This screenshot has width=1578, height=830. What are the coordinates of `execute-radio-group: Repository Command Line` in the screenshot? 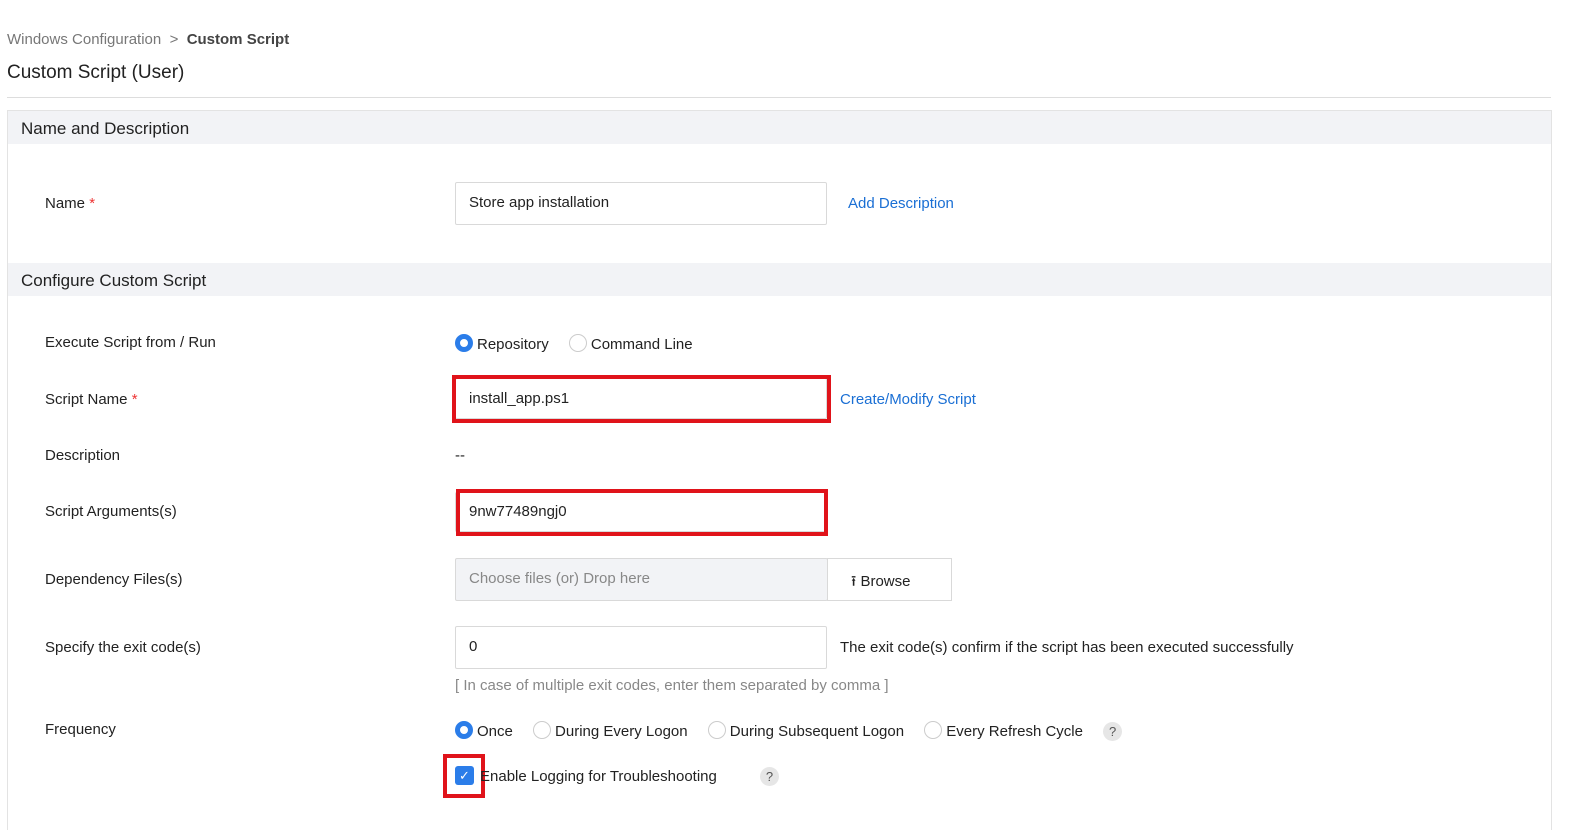 It's located at (582, 343).